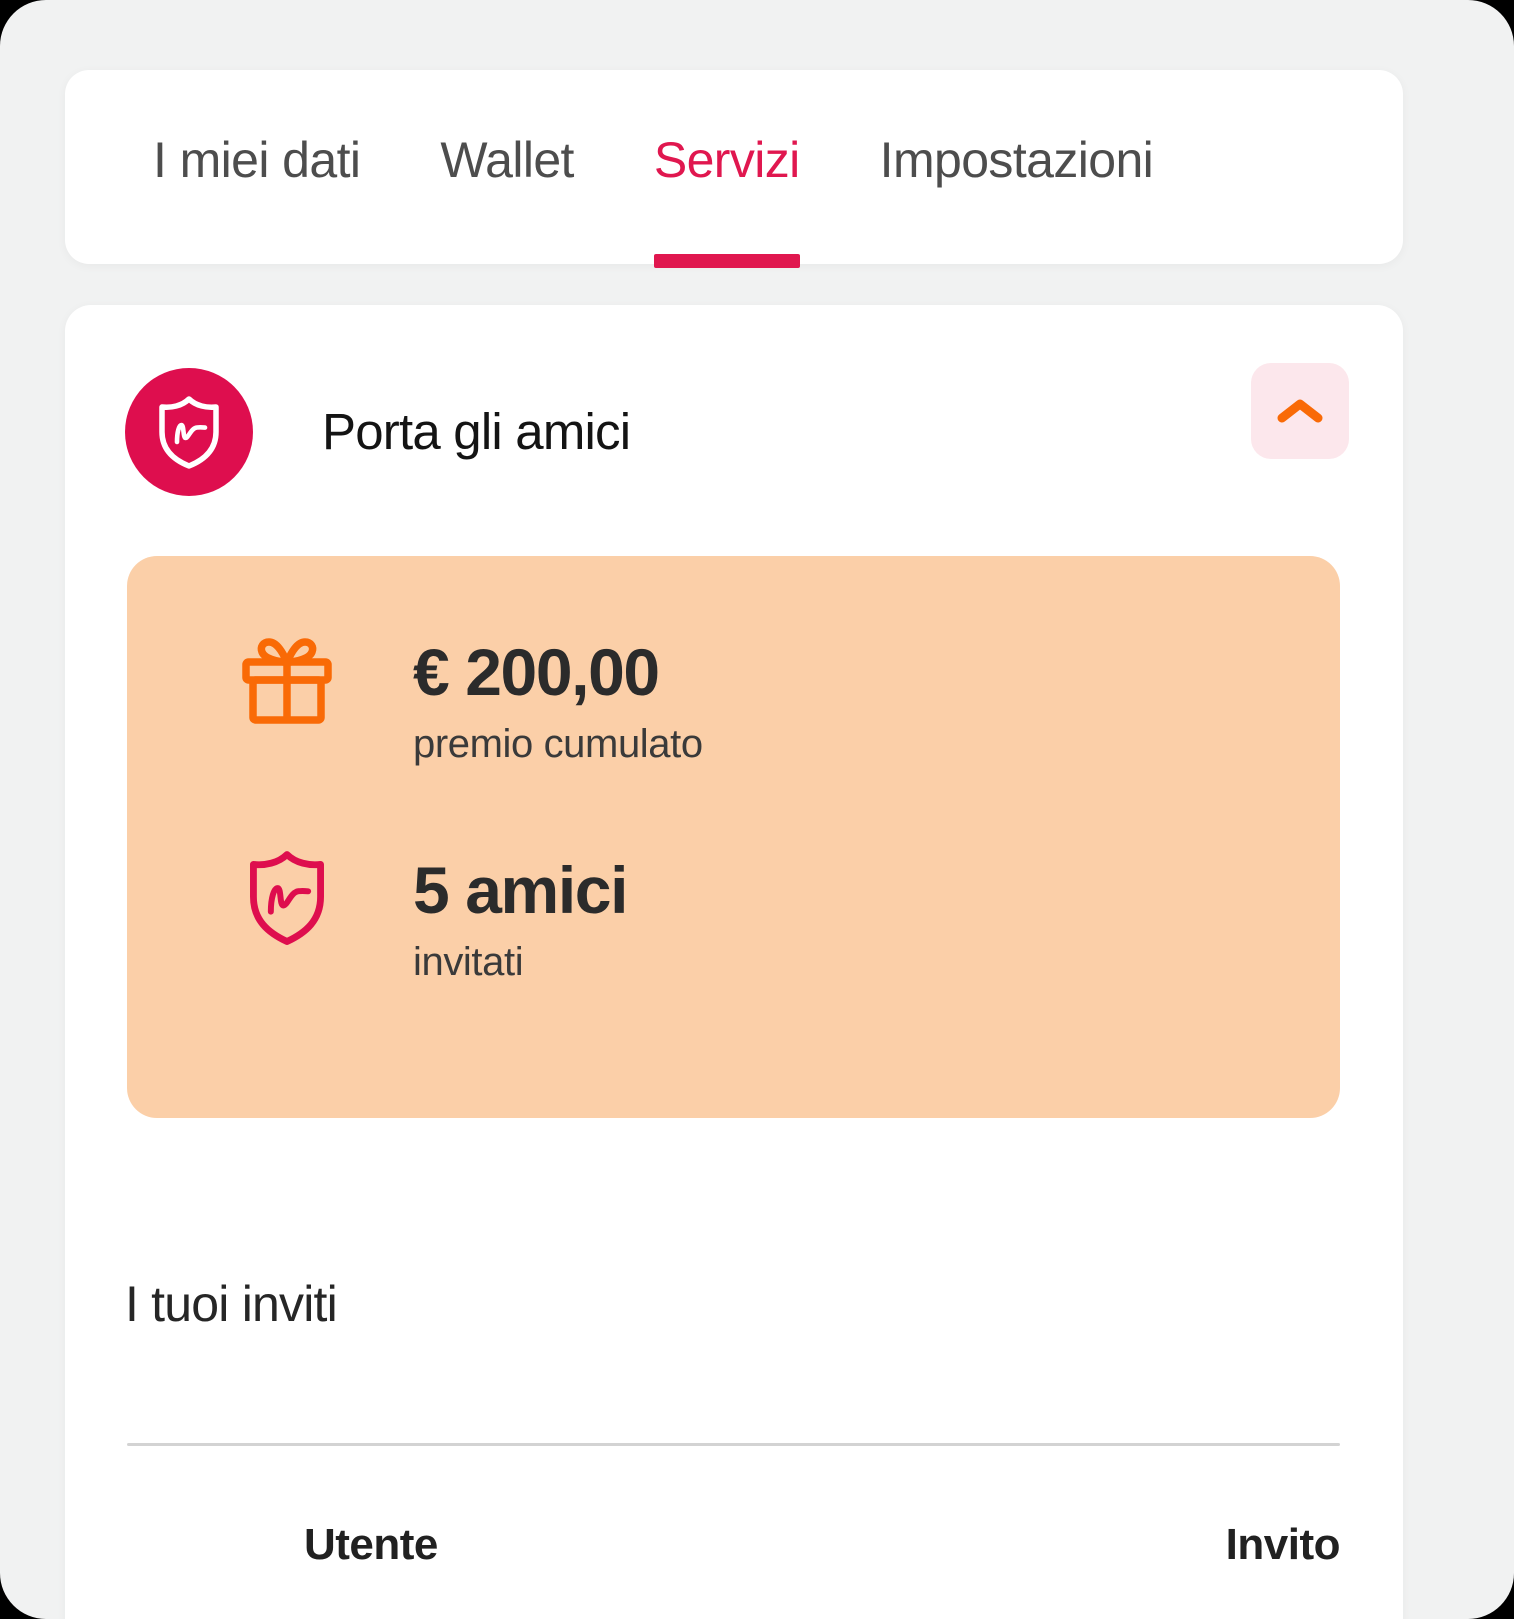 This screenshot has height=1619, width=1514. What do you see at coordinates (536, 672) in the screenshot?
I see `reward-amount: € 200,00` at bounding box center [536, 672].